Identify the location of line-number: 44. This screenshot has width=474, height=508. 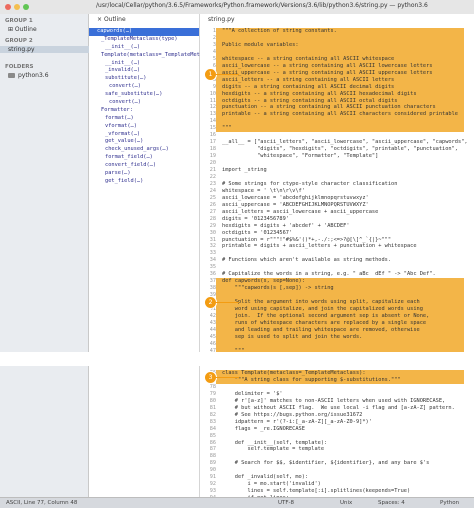
(212, 329).